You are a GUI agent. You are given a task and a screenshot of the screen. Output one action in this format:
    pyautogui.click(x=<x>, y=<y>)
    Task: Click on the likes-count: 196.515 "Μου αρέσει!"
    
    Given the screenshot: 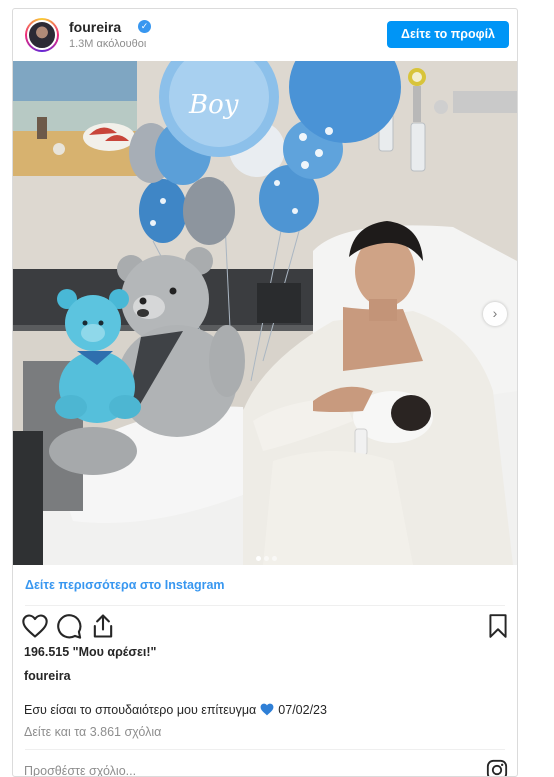 What is the action you would take?
    pyautogui.click(x=90, y=652)
    